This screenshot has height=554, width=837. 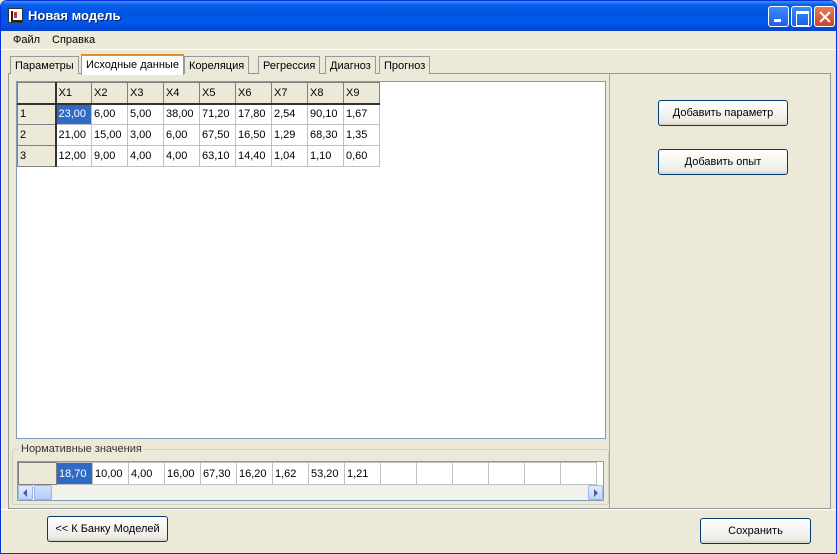 What do you see at coordinates (350, 65) in the screenshot?
I see `tab-diagnosis: Диагноз` at bounding box center [350, 65].